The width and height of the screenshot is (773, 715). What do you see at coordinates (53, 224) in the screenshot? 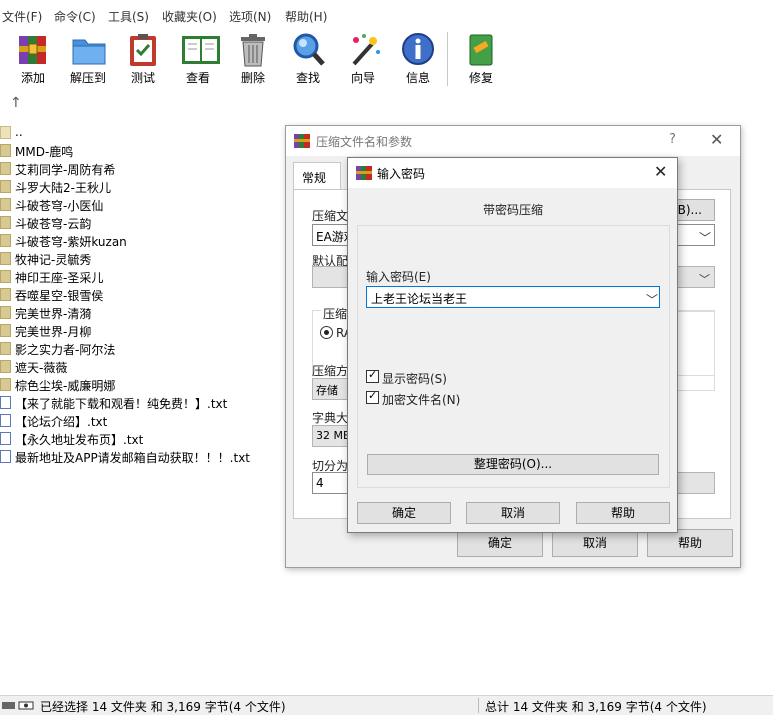
I see `file-name: 斗破苍穹-云韵` at bounding box center [53, 224].